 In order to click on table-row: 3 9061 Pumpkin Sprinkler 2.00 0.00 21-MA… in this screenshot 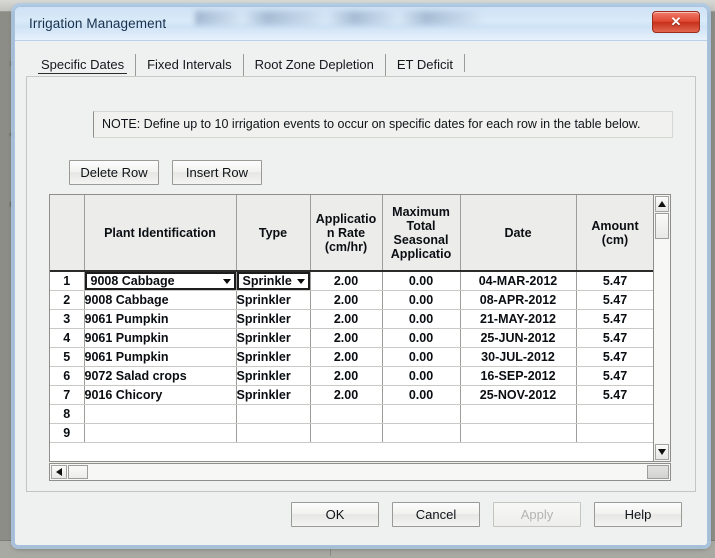, I will do `click(351, 319)`.